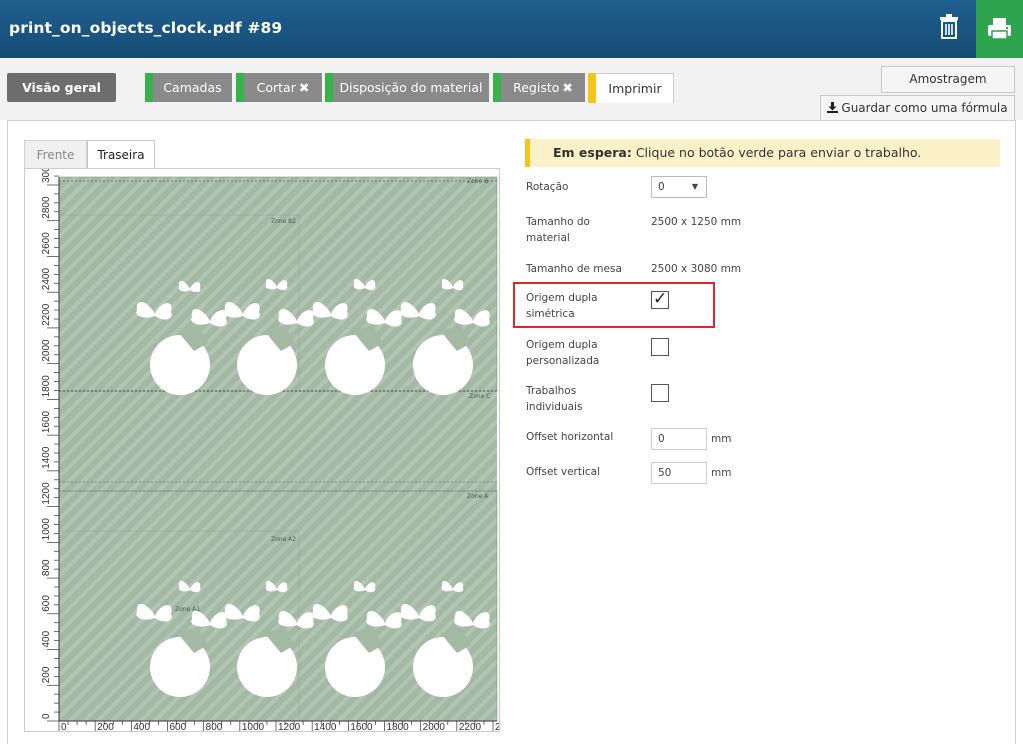  What do you see at coordinates (192, 87) in the screenshot?
I see `tab-label: Camadas` at bounding box center [192, 87].